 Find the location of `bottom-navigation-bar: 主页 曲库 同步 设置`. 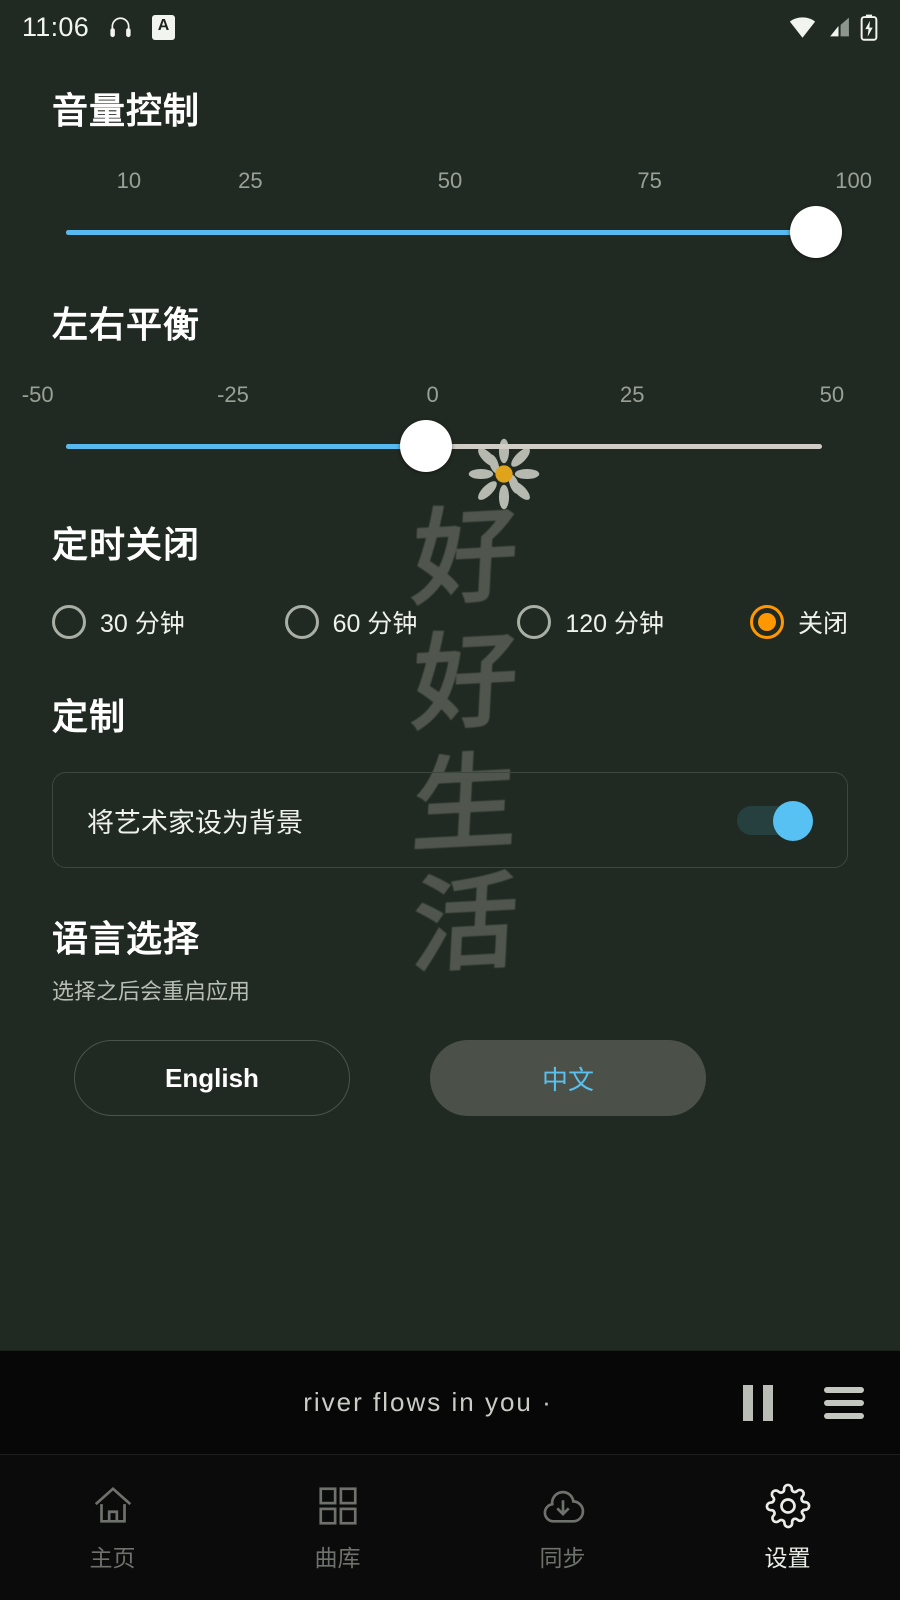

bottom-navigation-bar: 主页 曲库 同步 设置 is located at coordinates (450, 1527).